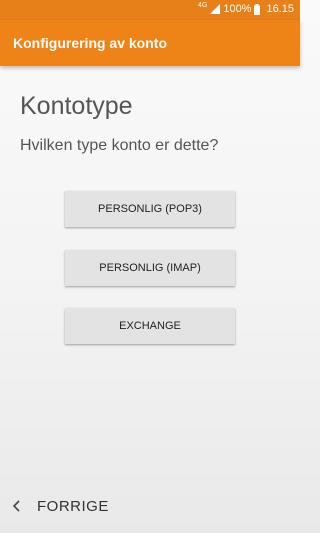  I want to click on battery-percent: 100%, so click(237, 9).